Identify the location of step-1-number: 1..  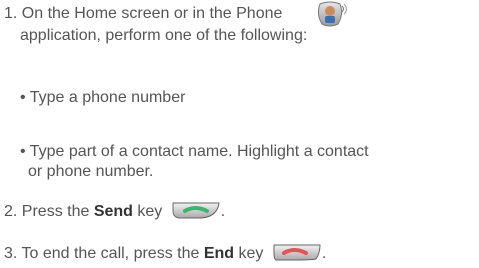
(11, 13).